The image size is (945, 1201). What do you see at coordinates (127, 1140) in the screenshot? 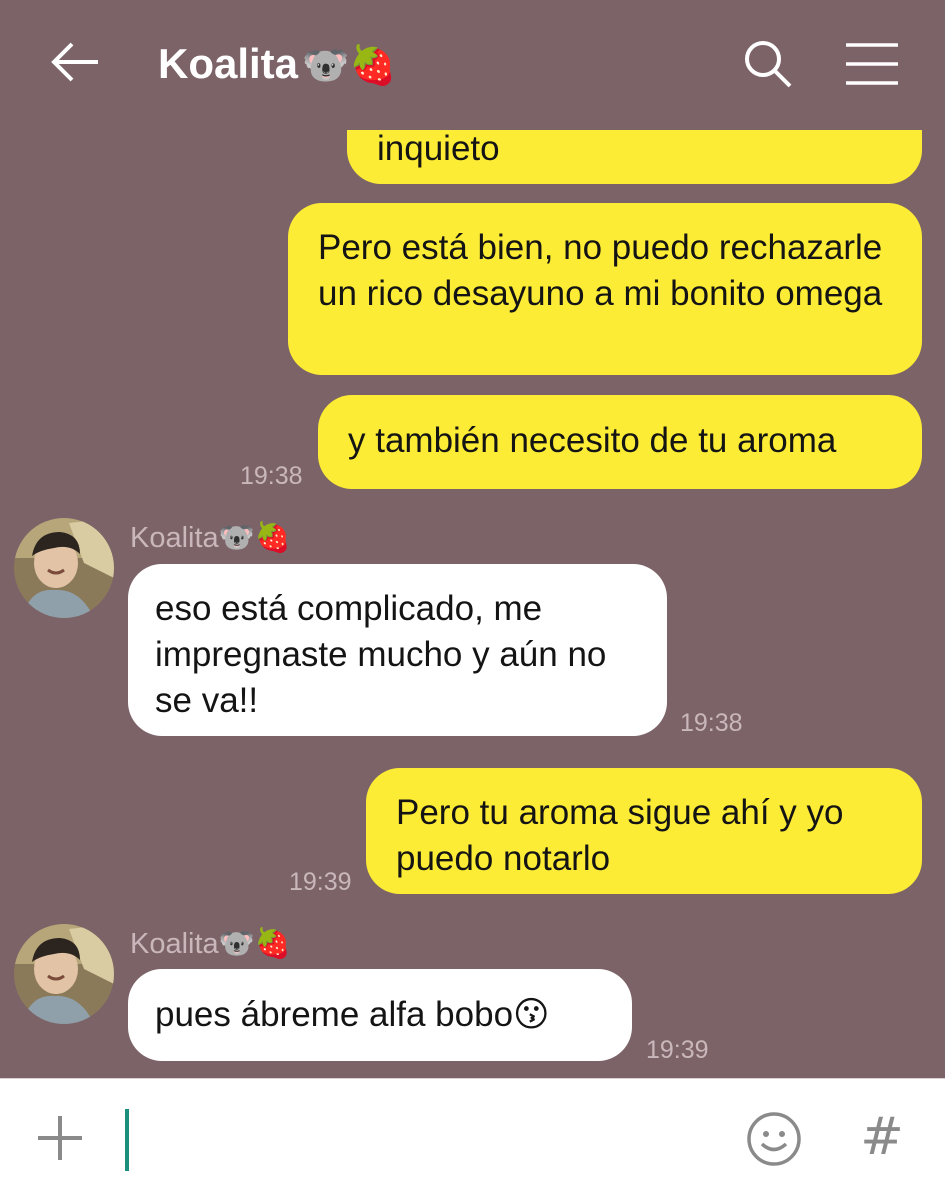
I see `text-caret` at bounding box center [127, 1140].